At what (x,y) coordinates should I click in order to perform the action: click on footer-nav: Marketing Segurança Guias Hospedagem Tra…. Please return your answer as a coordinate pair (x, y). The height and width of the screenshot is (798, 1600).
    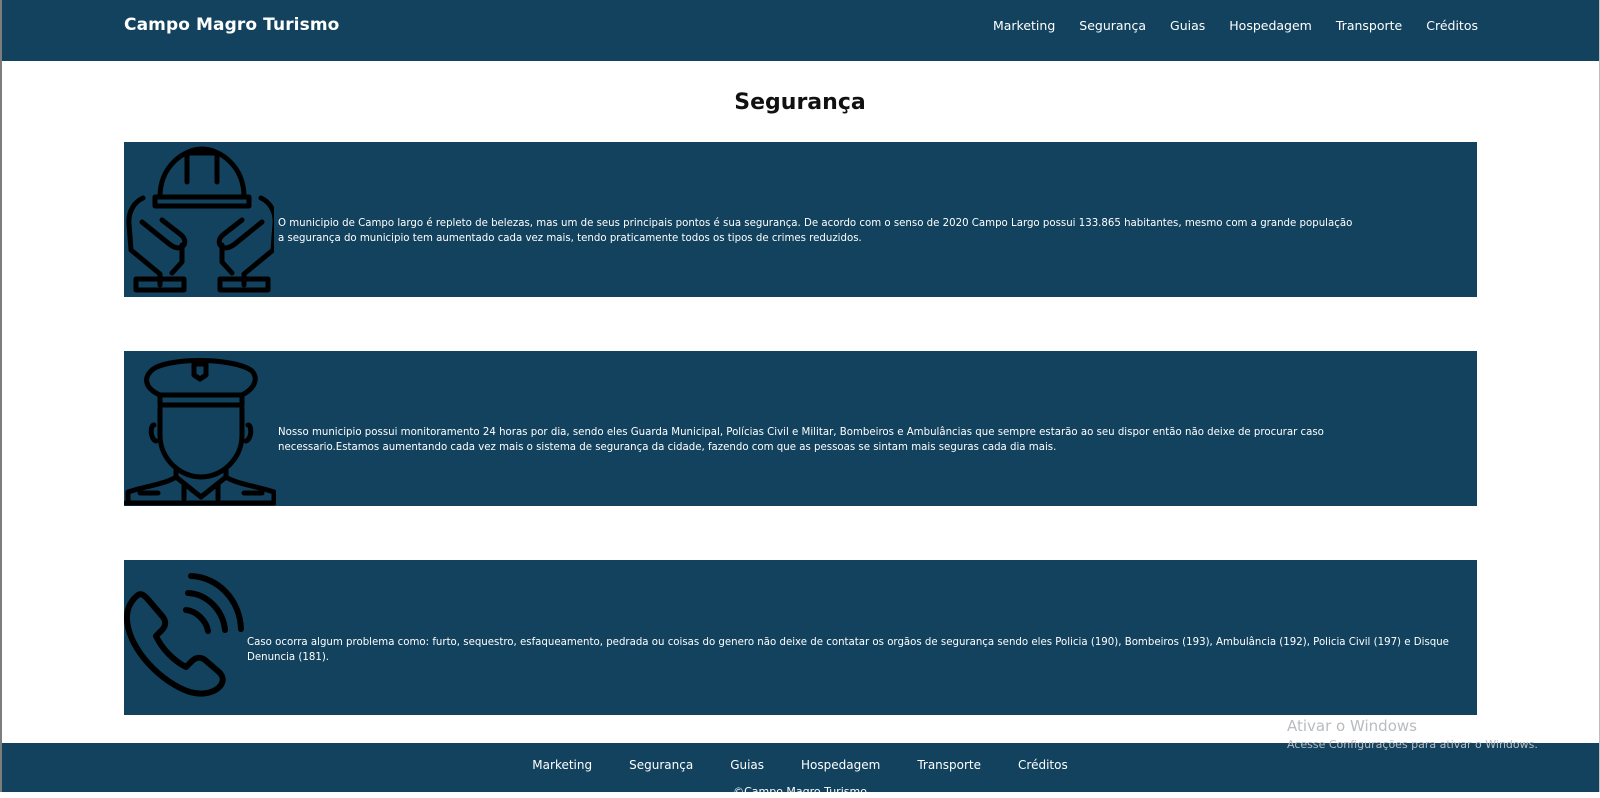
    Looking at the image, I should click on (800, 765).